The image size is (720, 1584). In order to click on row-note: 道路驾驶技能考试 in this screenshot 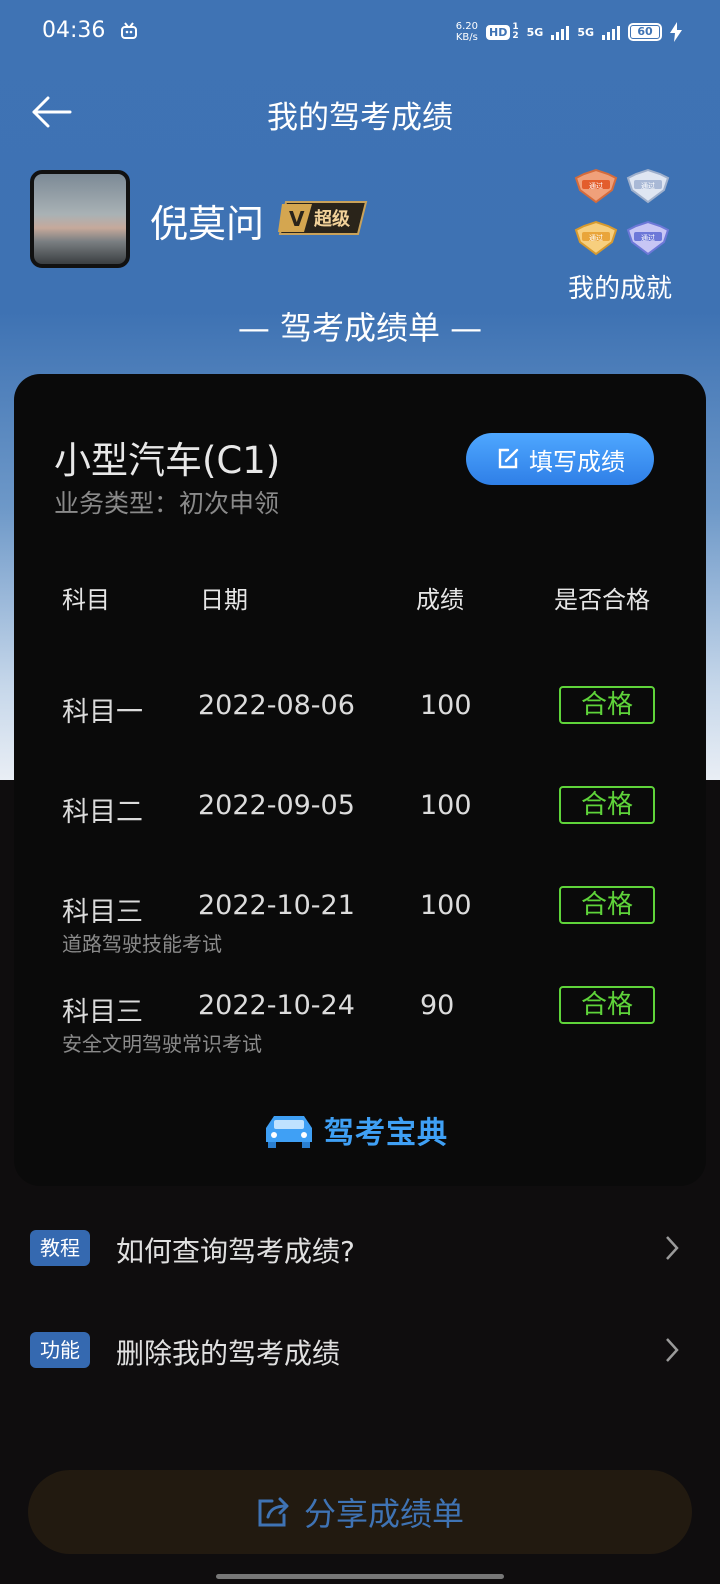, I will do `click(142, 944)`.